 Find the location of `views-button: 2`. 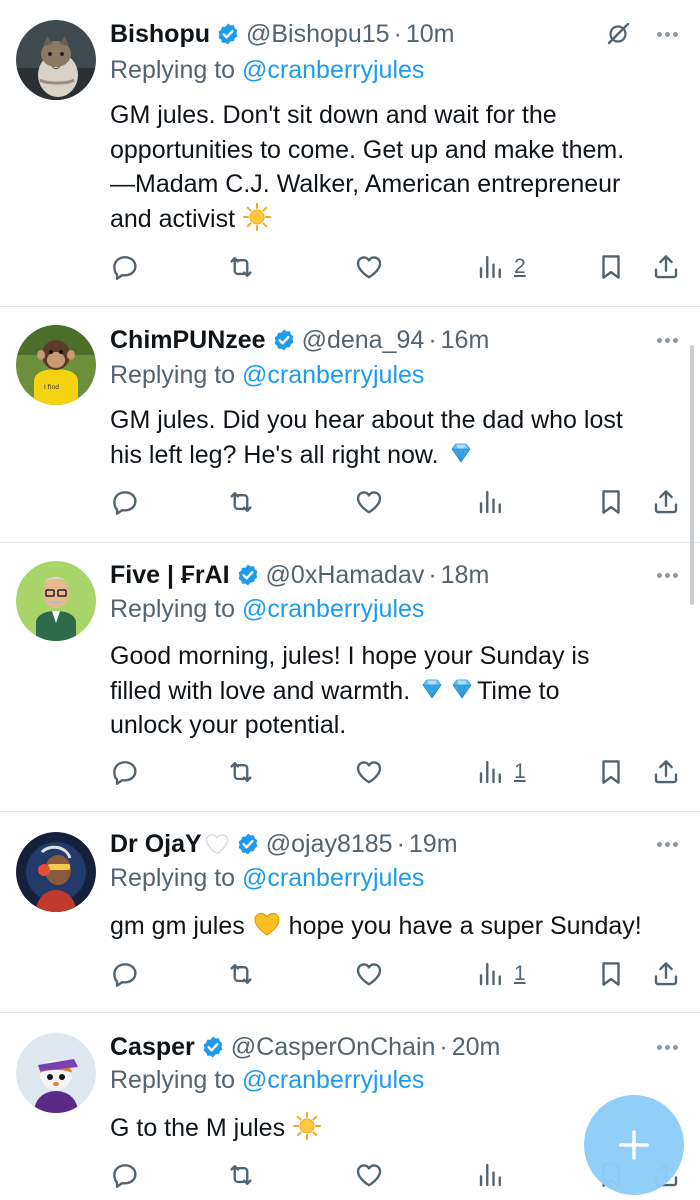

views-button: 2 is located at coordinates (501, 267).